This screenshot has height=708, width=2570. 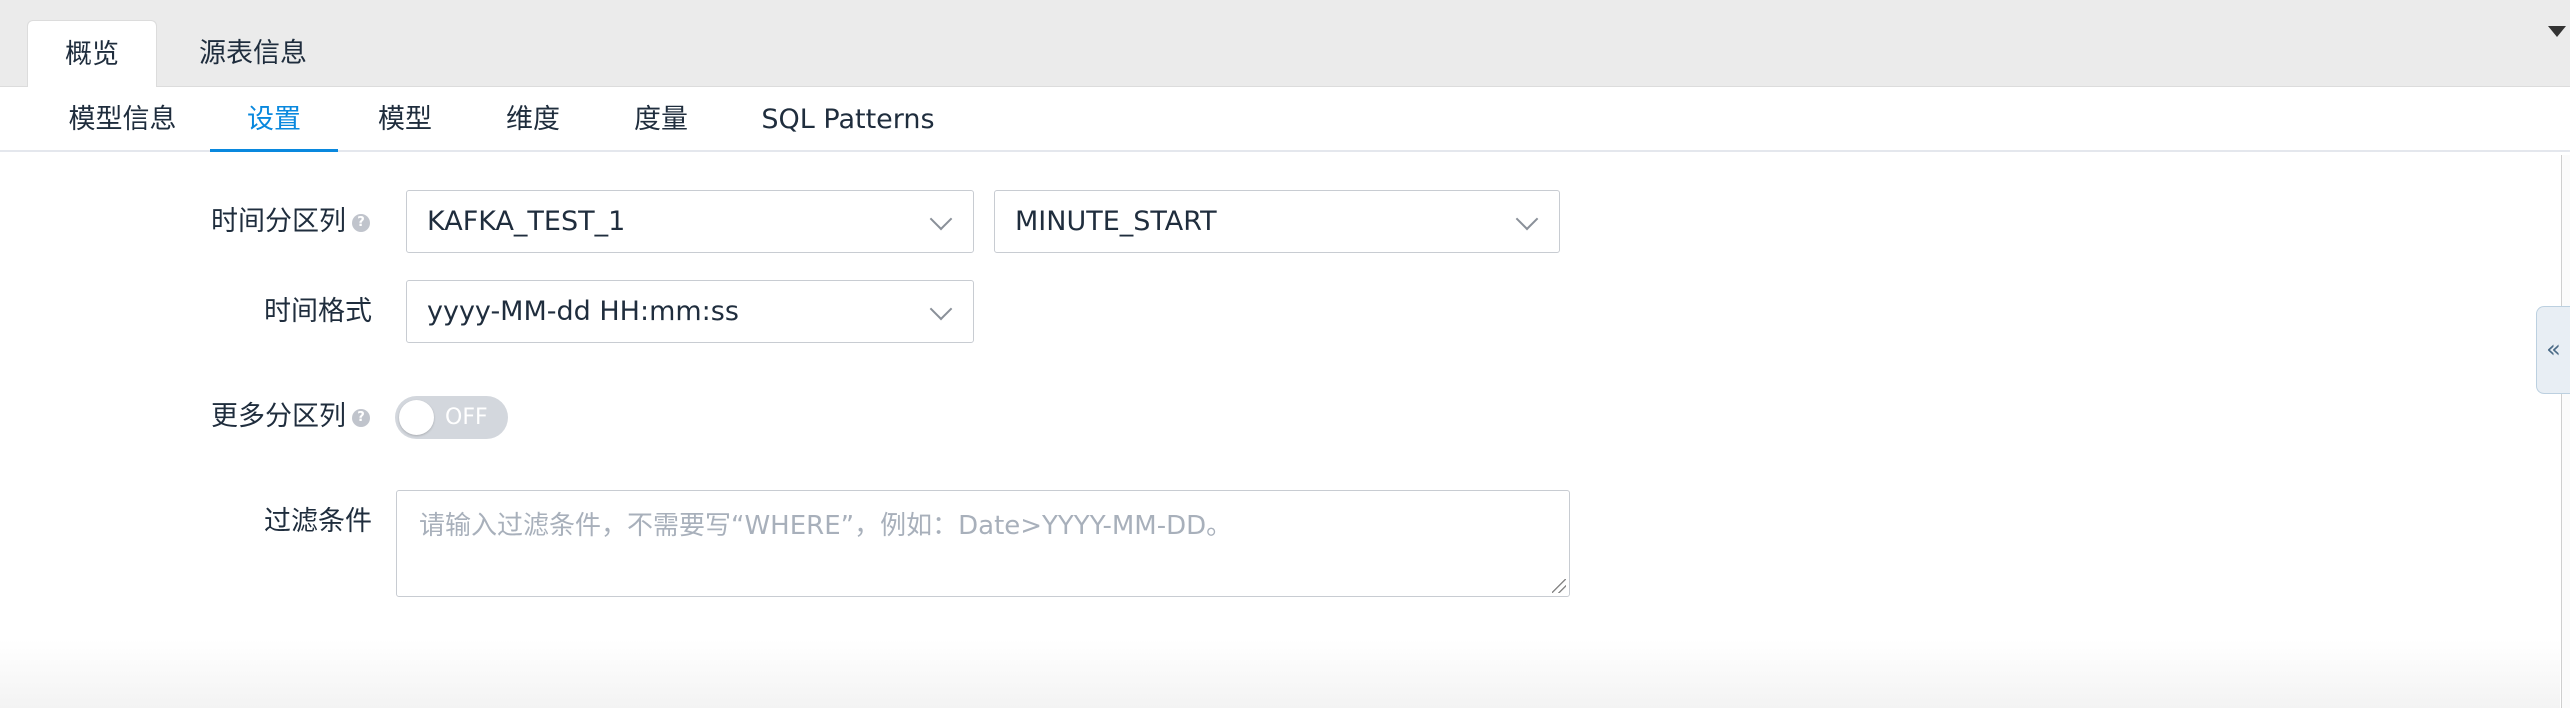 I want to click on more-partition-label-text: 更多分区列, so click(x=278, y=416).